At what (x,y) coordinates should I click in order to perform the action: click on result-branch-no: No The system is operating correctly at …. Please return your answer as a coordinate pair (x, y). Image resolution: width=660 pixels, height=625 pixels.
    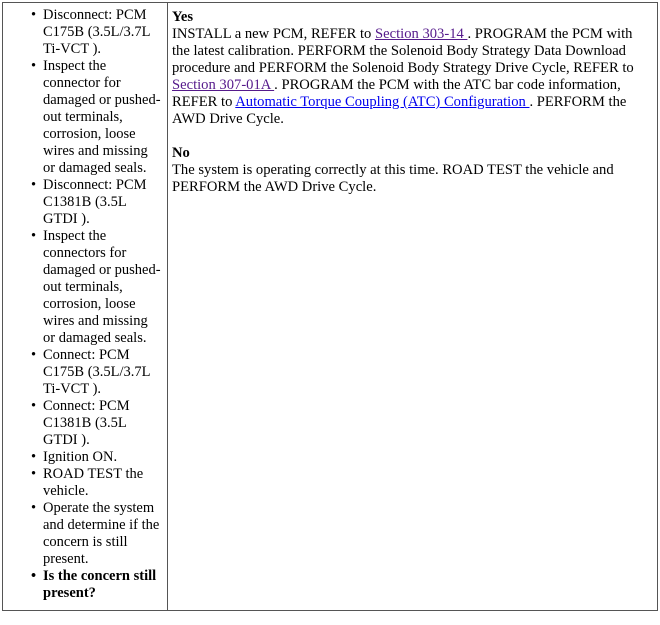
    Looking at the image, I should click on (411, 170).